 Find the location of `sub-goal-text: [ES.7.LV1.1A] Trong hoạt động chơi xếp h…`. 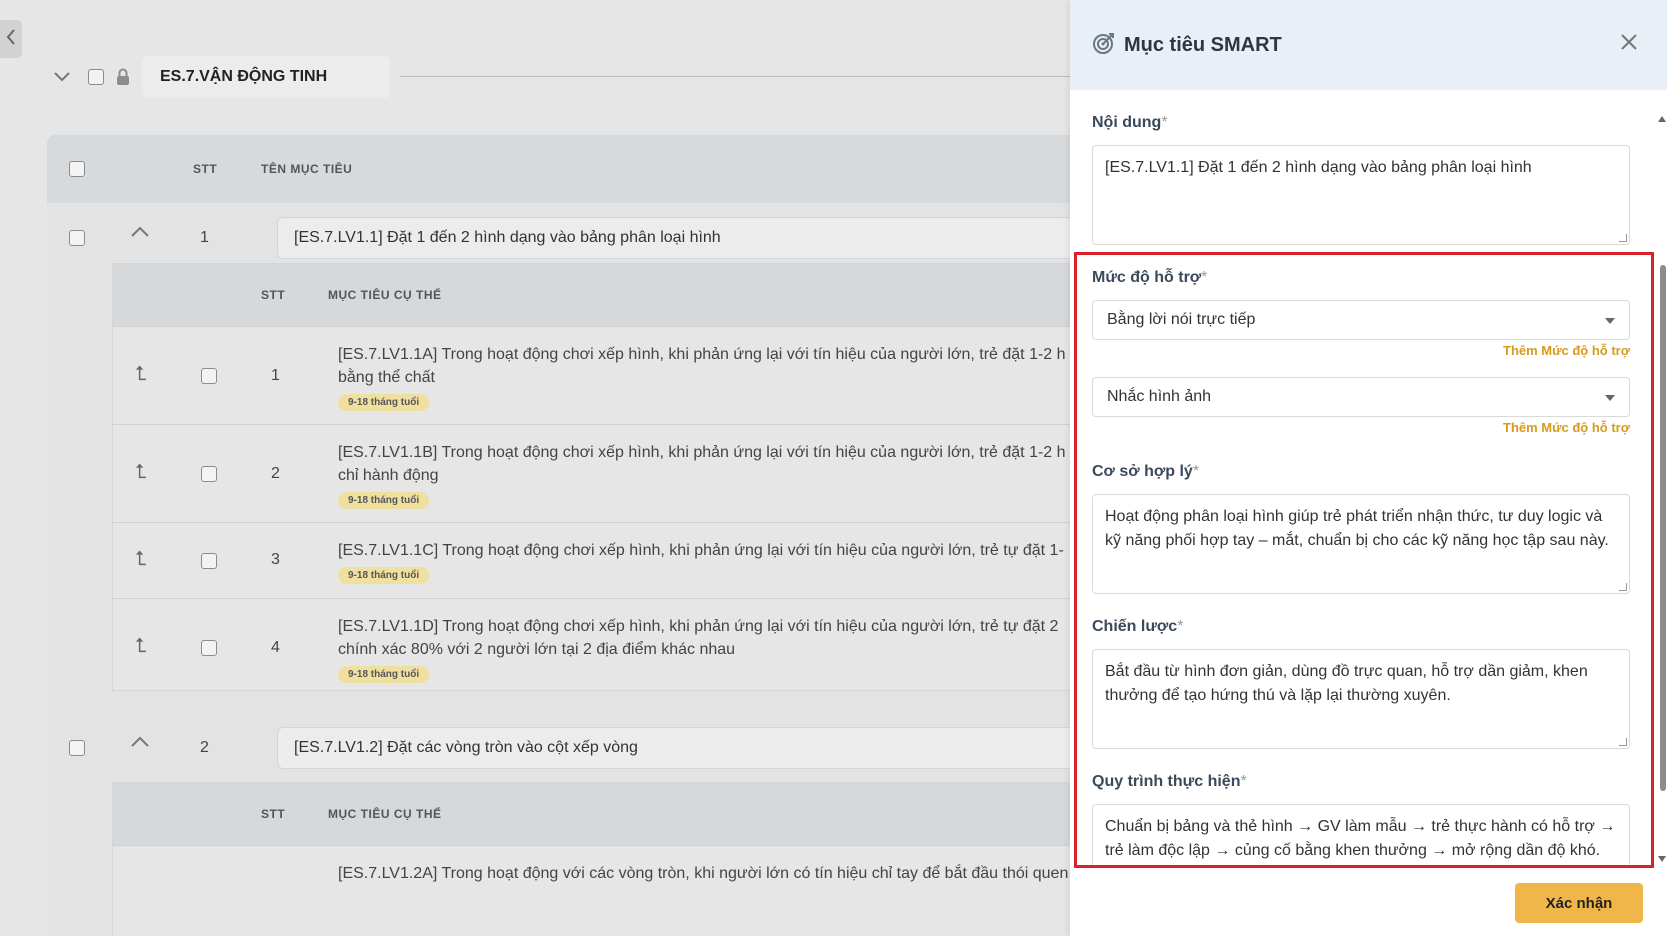

sub-goal-text: [ES.7.LV1.1A] Trong hoạt động chơi xếp h… is located at coordinates (702, 354).